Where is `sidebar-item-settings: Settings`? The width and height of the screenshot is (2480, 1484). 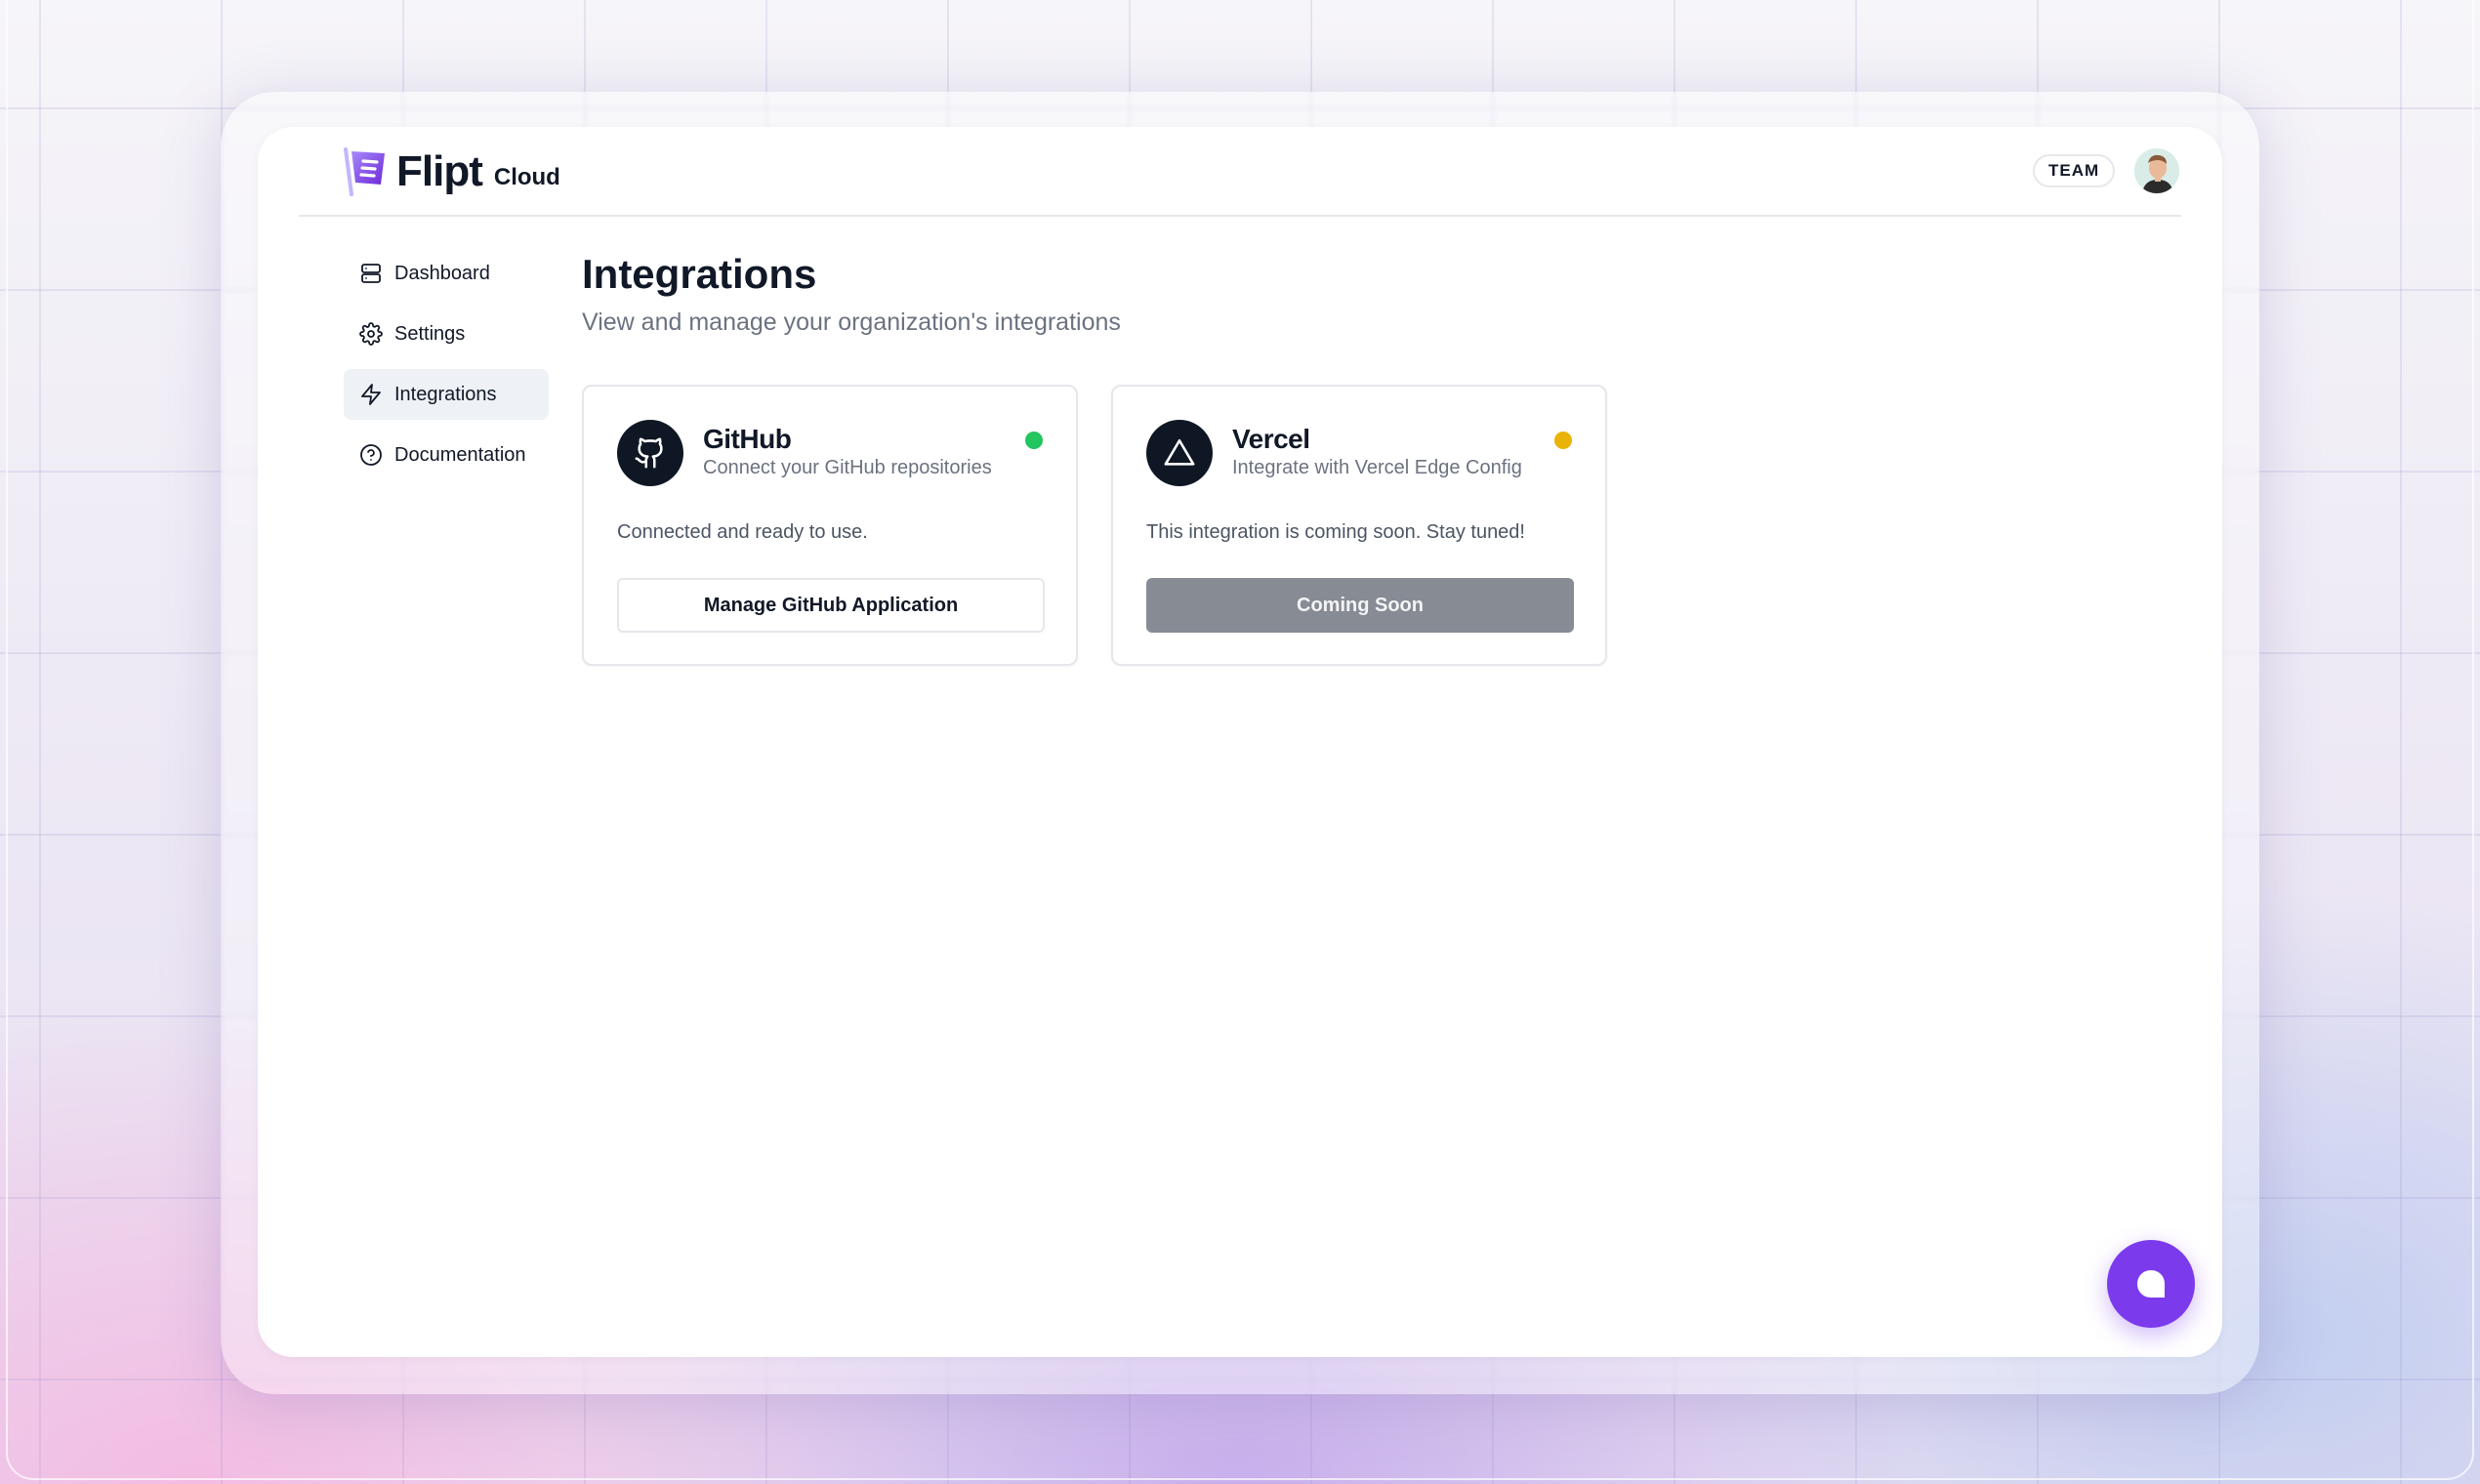
sidebar-item-settings: Settings is located at coordinates (446, 334).